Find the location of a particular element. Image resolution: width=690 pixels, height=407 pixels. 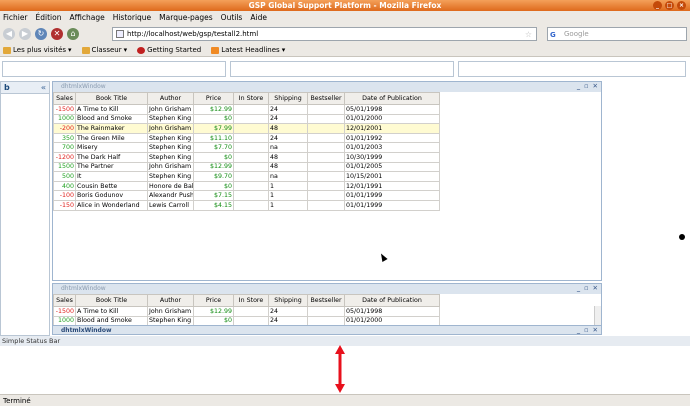

date-cell: 01/01/2003 is located at coordinates (392, 147).